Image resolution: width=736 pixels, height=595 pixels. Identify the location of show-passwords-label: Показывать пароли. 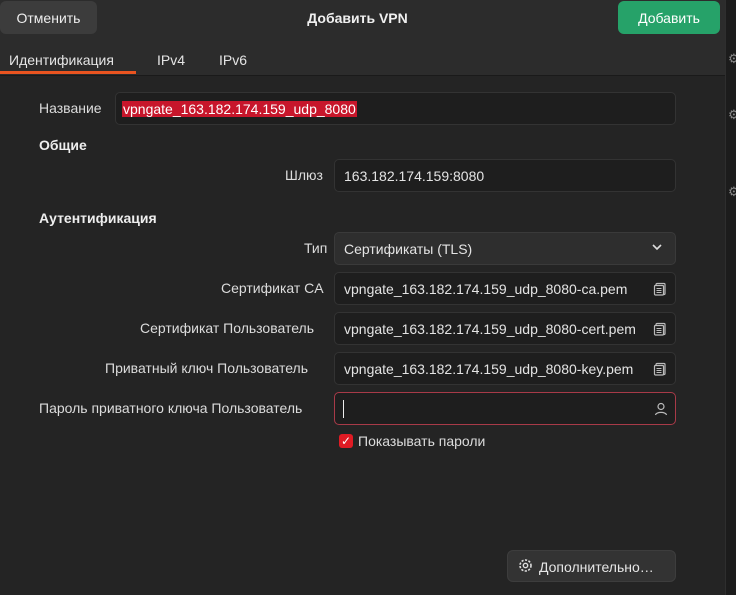
(422, 441).